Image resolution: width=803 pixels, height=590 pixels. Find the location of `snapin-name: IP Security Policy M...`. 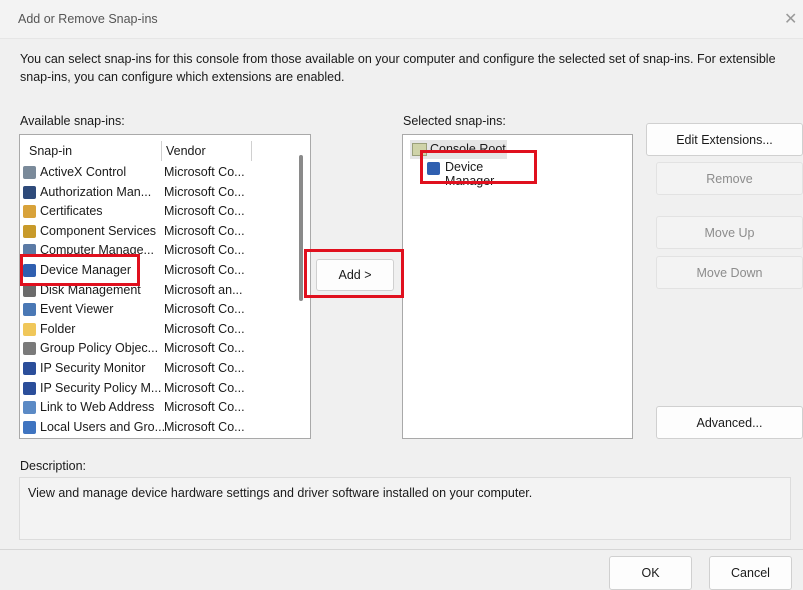

snapin-name: IP Security Policy M... is located at coordinates (101, 387).